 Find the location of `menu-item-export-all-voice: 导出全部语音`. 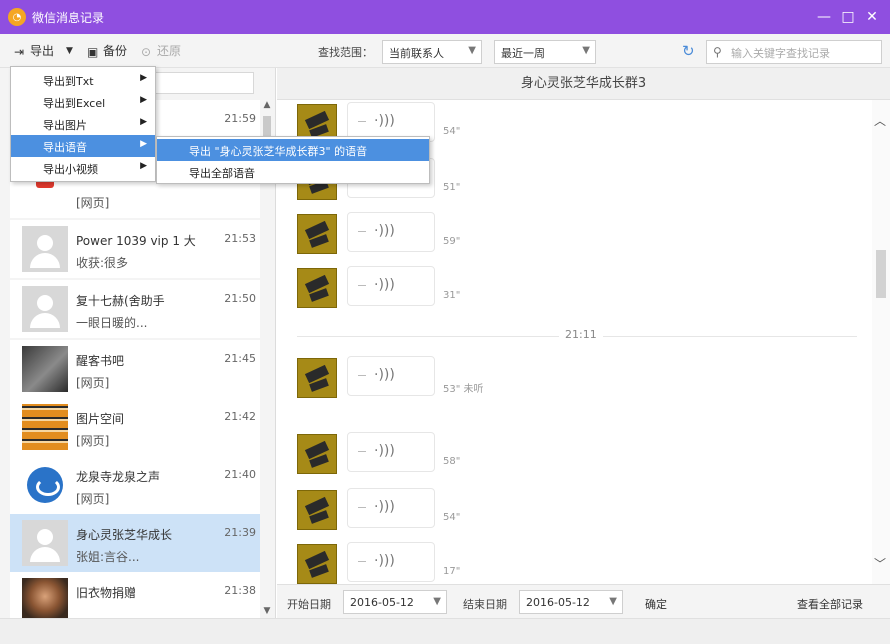

menu-item-export-all-voice: 导出全部语音 is located at coordinates (293, 172).